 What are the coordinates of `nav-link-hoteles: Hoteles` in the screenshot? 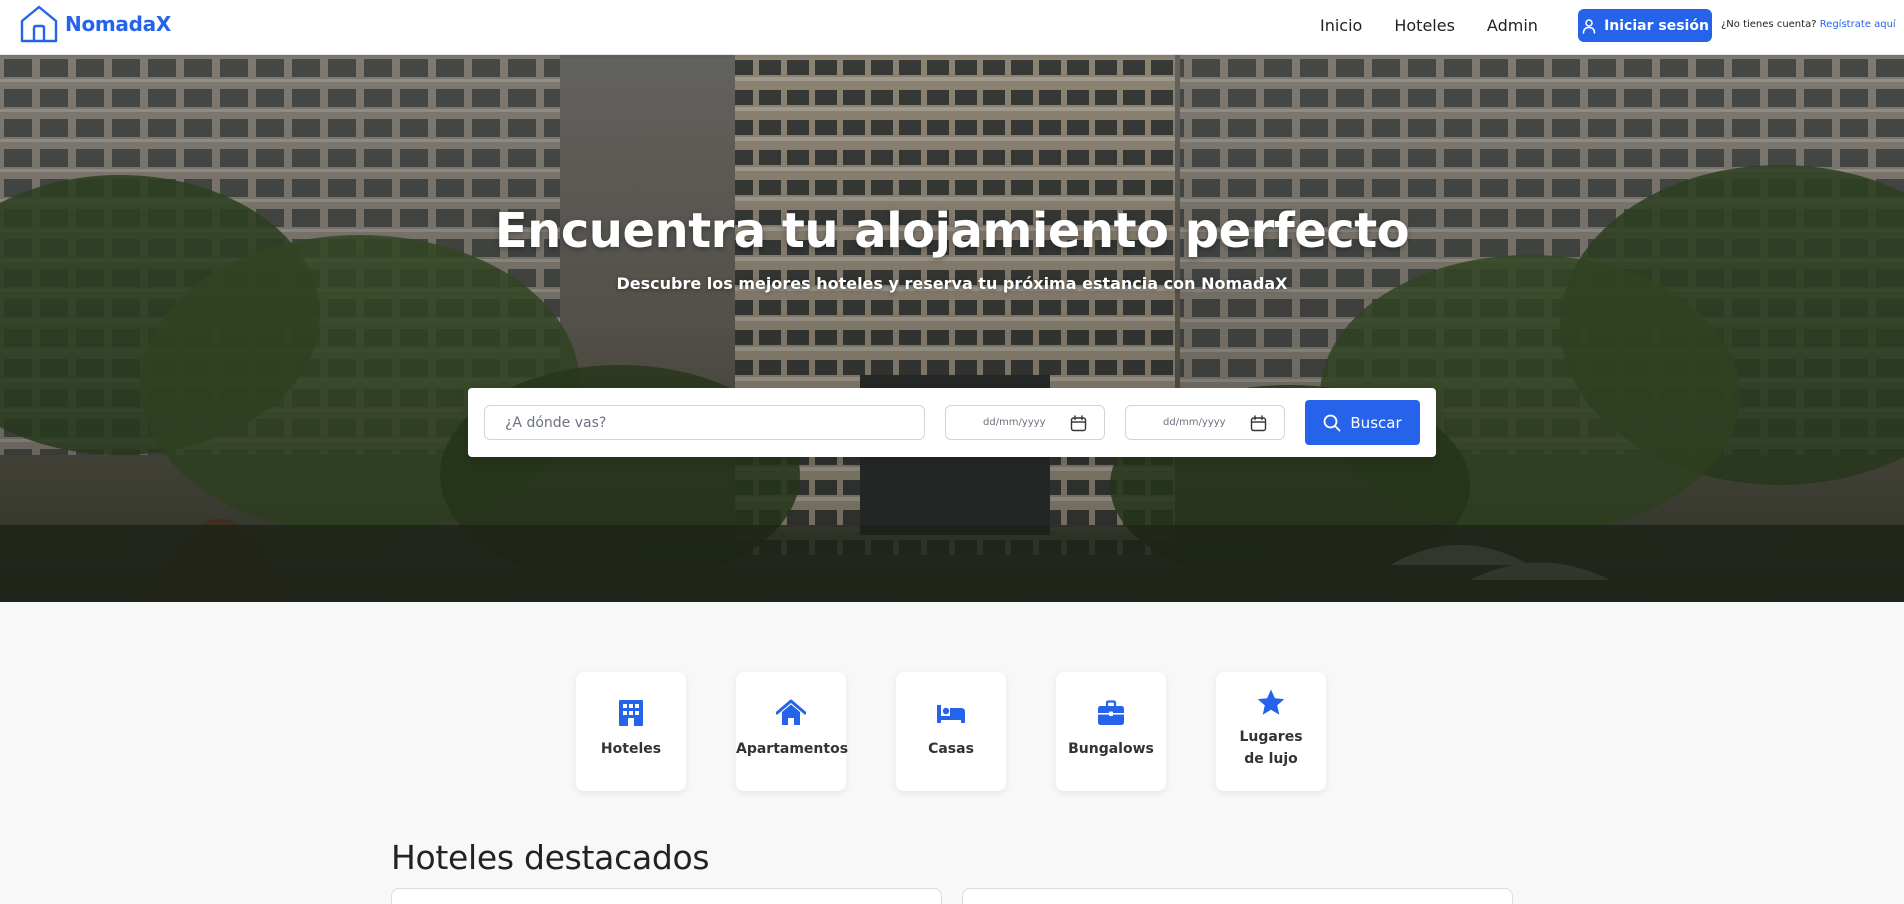 It's located at (1424, 25).